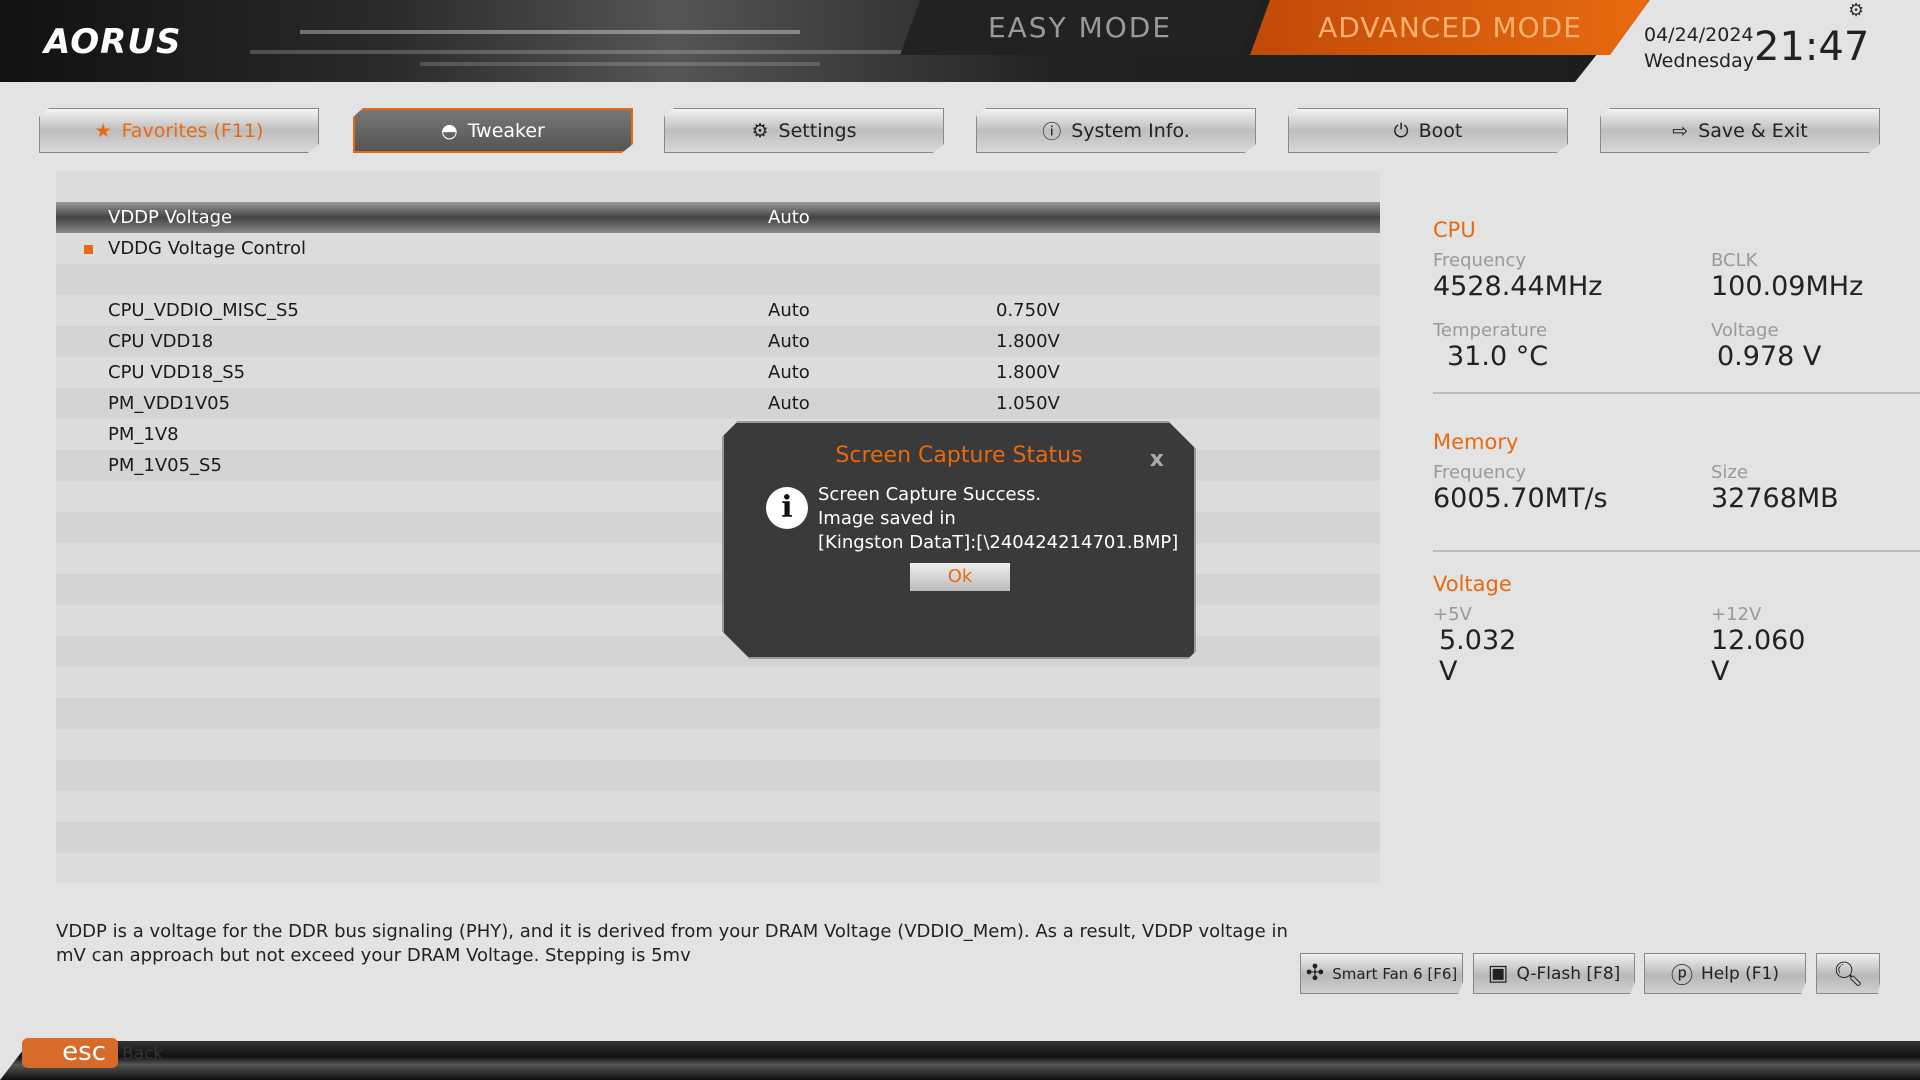 The width and height of the screenshot is (1920, 1080). I want to click on tab-boot: ⏻ Boot, so click(1428, 130).